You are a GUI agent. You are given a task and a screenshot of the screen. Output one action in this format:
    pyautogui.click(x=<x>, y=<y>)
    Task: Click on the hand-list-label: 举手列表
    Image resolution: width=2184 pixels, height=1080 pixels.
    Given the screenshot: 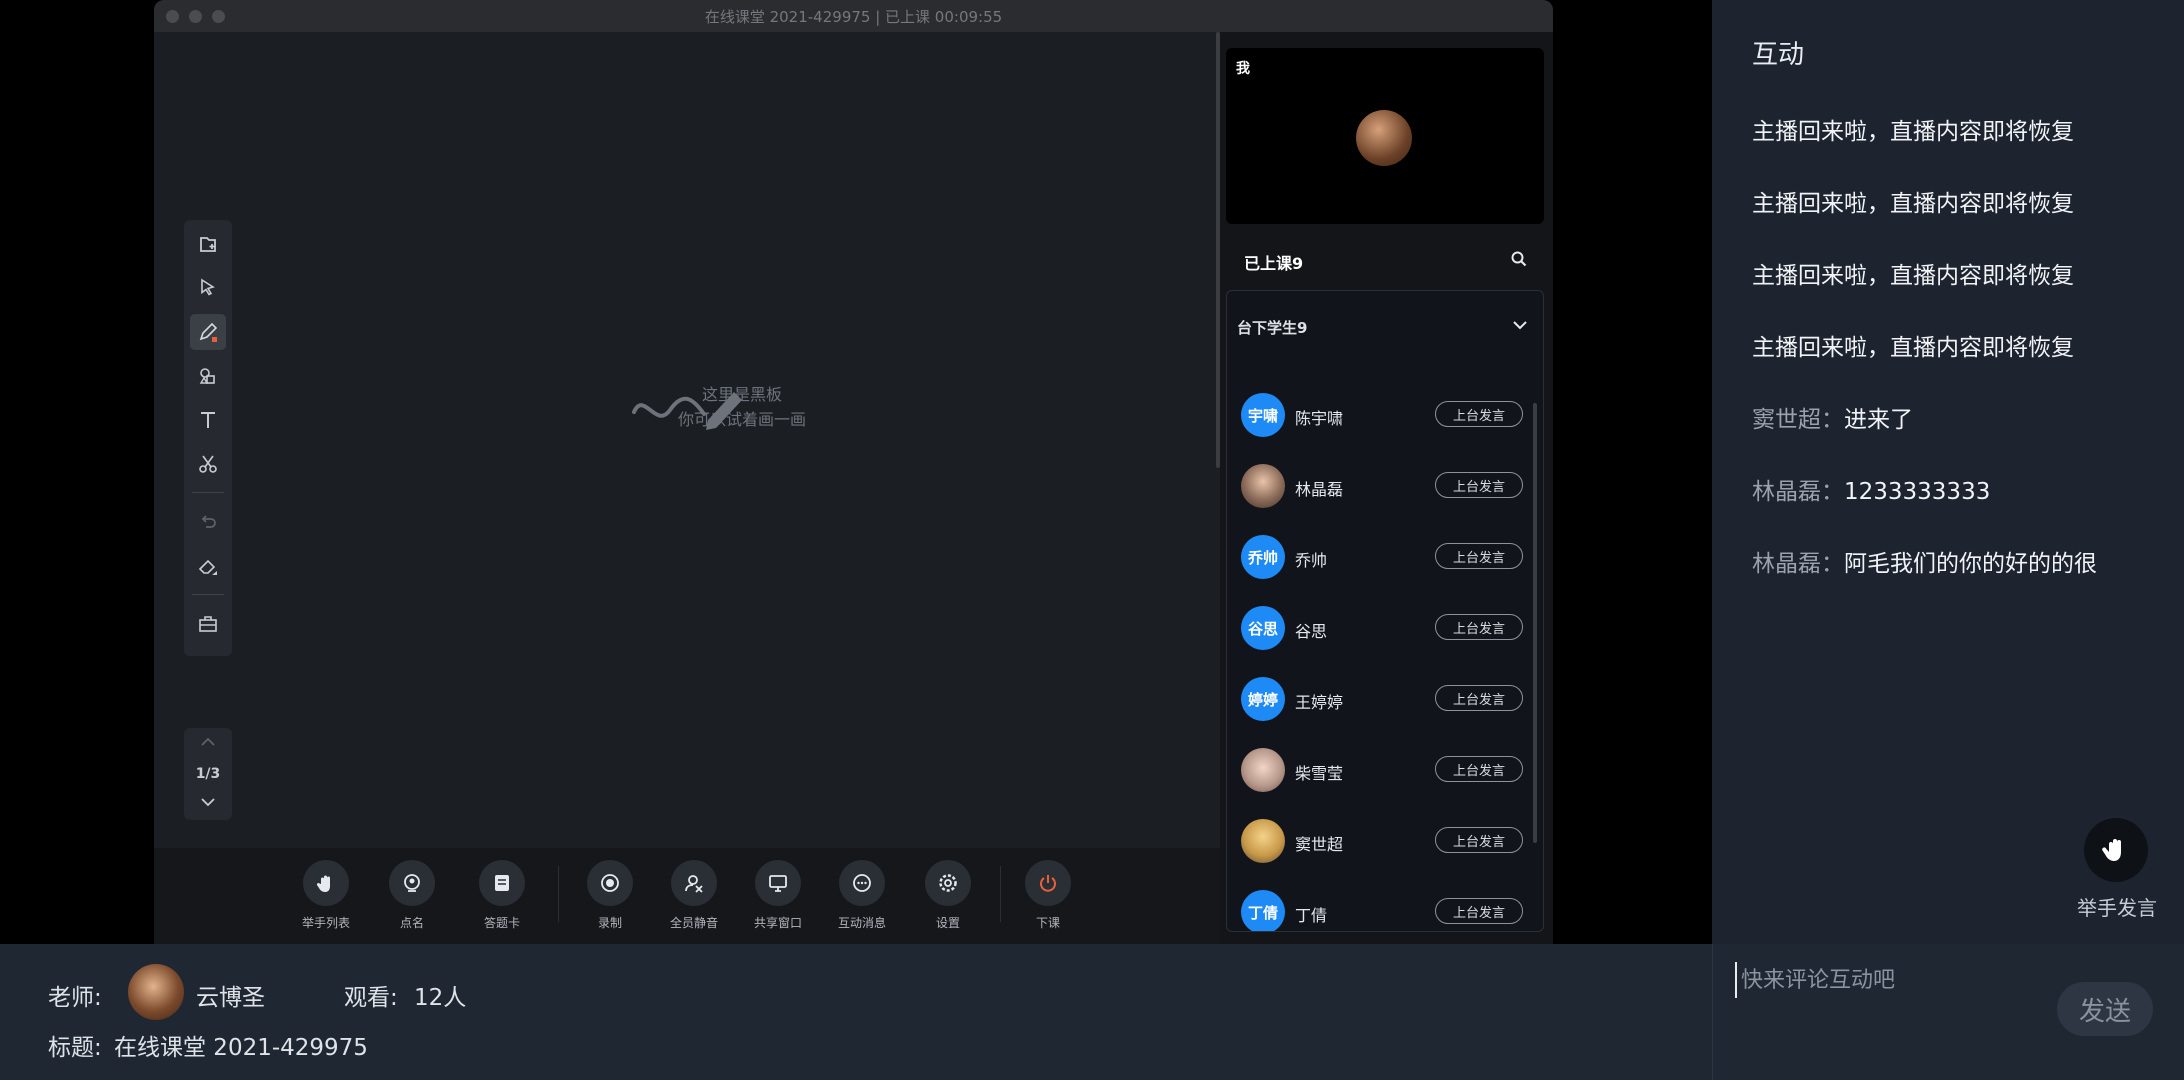 What is the action you would take?
    pyautogui.click(x=325, y=923)
    